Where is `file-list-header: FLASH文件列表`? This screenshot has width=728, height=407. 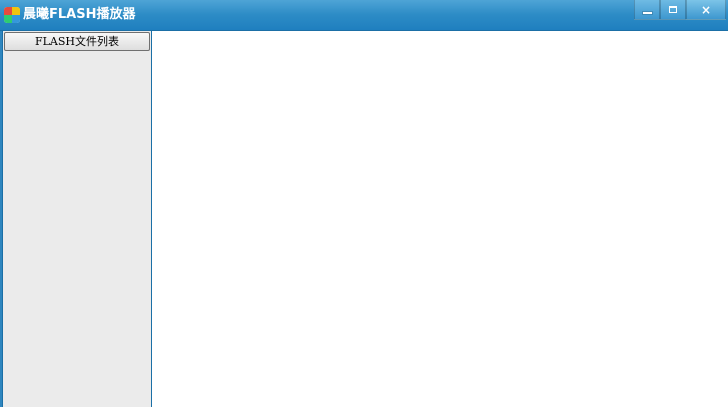 file-list-header: FLASH文件列表 is located at coordinates (77, 41).